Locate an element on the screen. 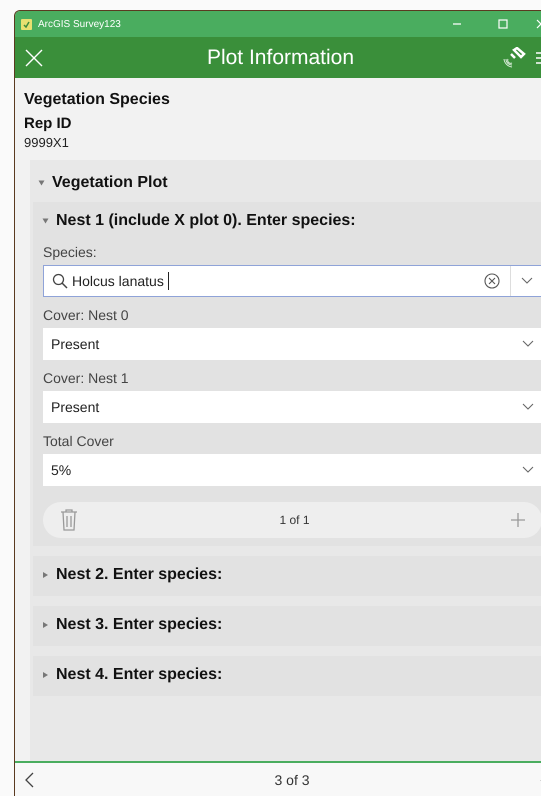 The height and width of the screenshot is (796, 541). form-title: Plot Information is located at coordinates (280, 58).